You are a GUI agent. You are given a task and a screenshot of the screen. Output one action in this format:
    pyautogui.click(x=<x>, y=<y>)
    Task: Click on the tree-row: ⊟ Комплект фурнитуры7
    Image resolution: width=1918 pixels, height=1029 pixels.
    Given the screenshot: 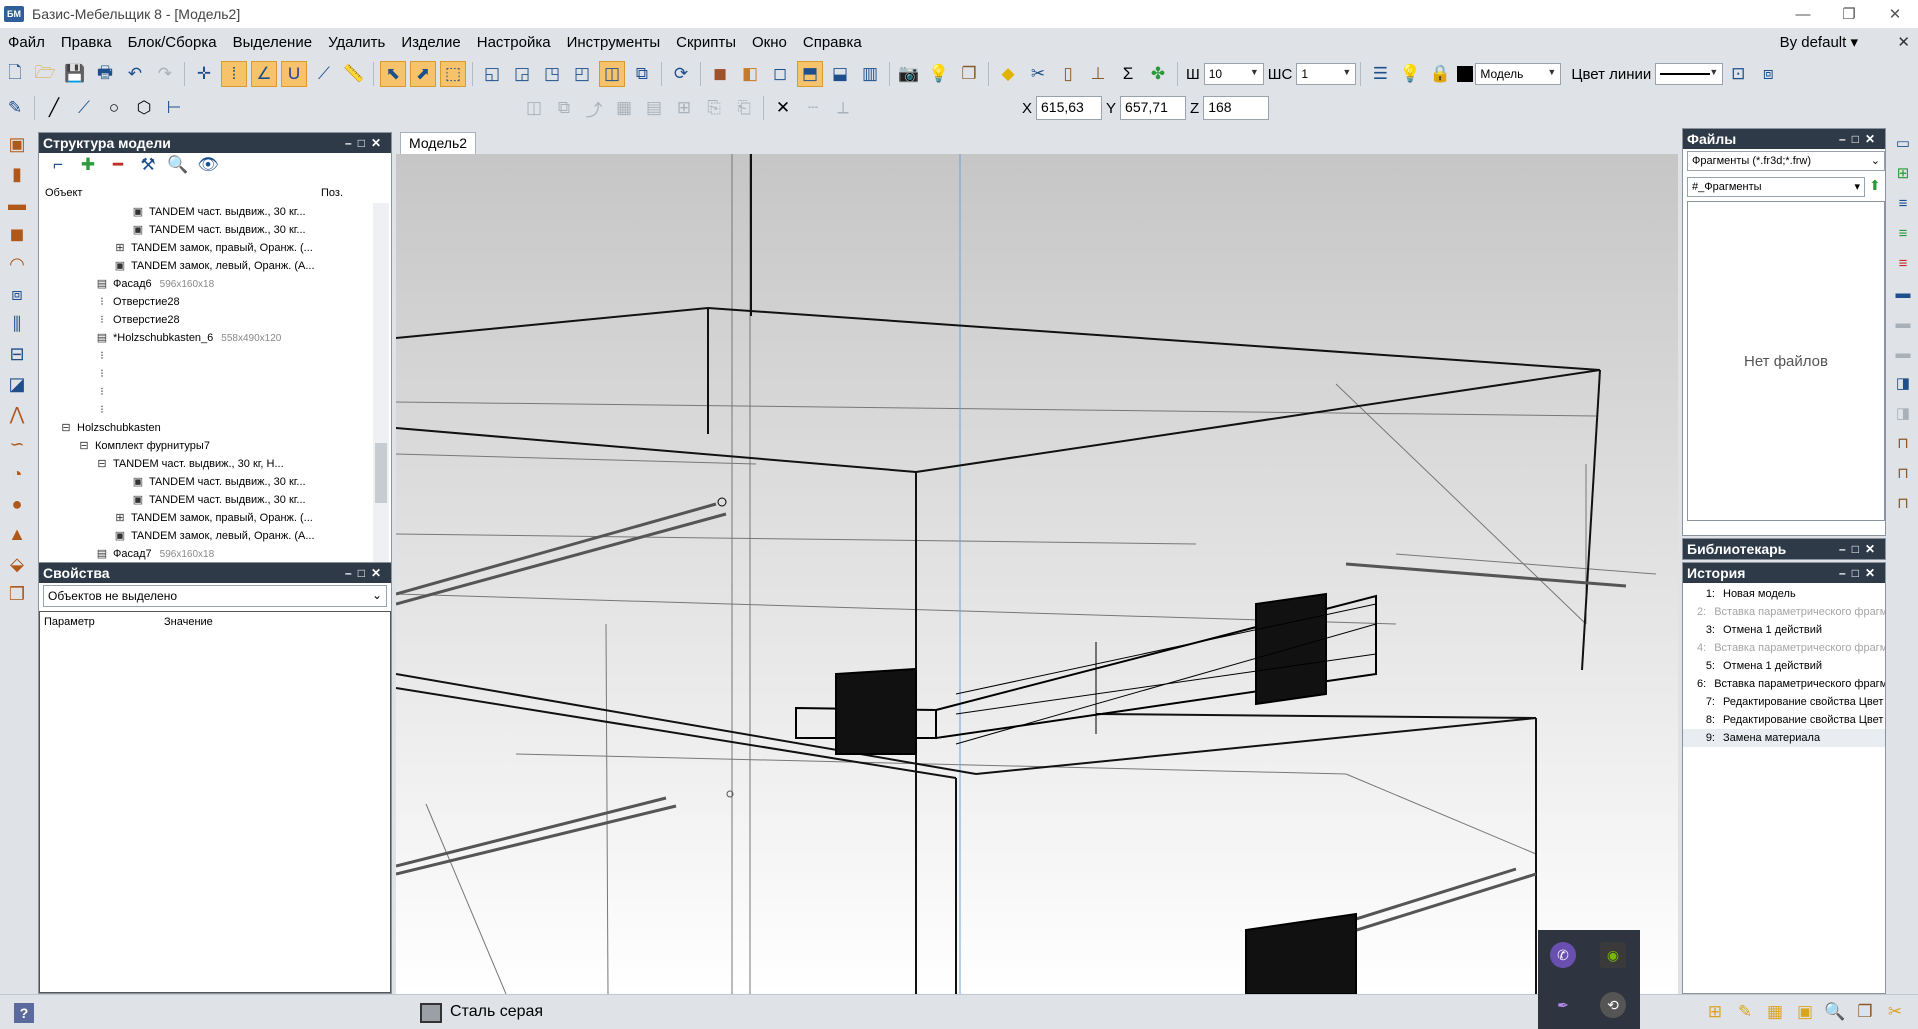 What is the action you would take?
    pyautogui.click(x=204, y=446)
    